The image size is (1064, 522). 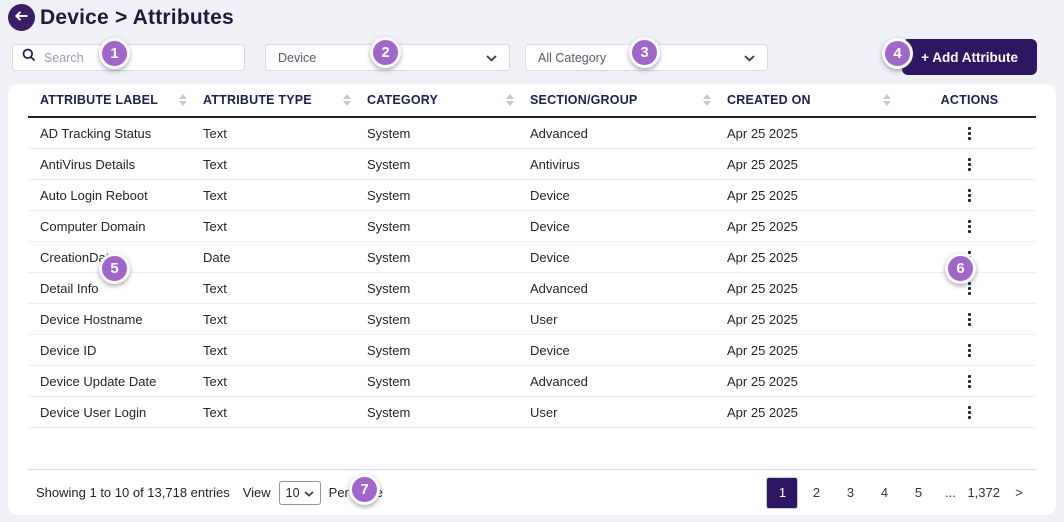 I want to click on view-label: View, so click(x=256, y=492).